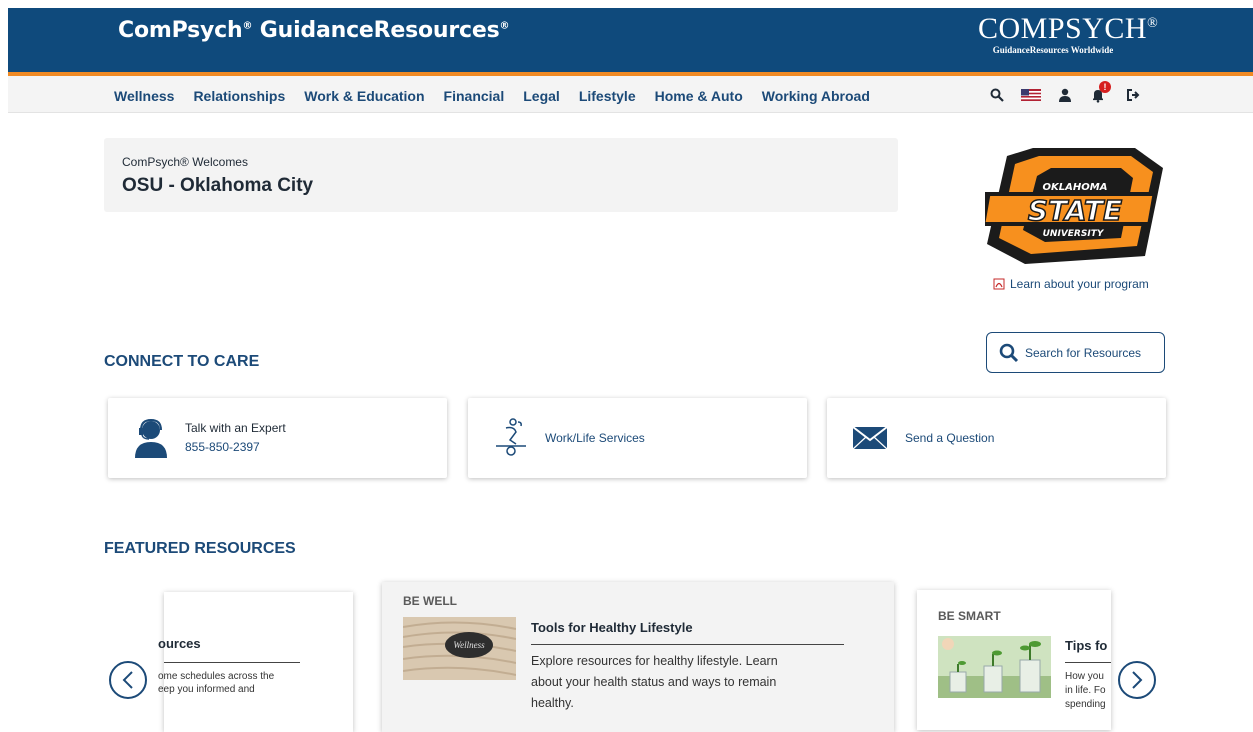  Describe the element at coordinates (1086, 645) in the screenshot. I see `featured-right-title: Tips fo` at that location.